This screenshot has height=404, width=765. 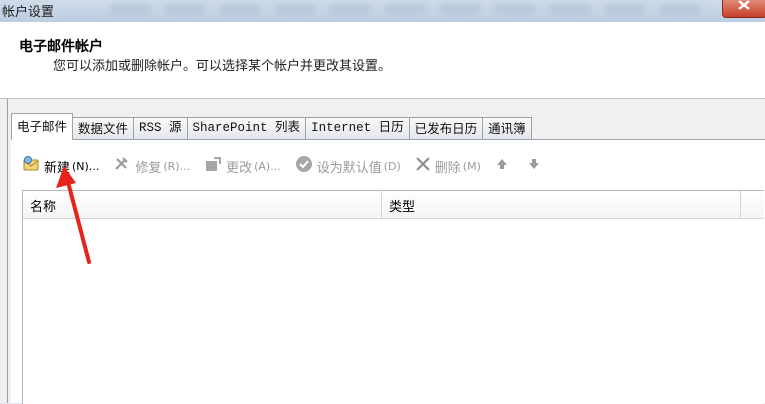 What do you see at coordinates (744, 5) in the screenshot?
I see `close-icon` at bounding box center [744, 5].